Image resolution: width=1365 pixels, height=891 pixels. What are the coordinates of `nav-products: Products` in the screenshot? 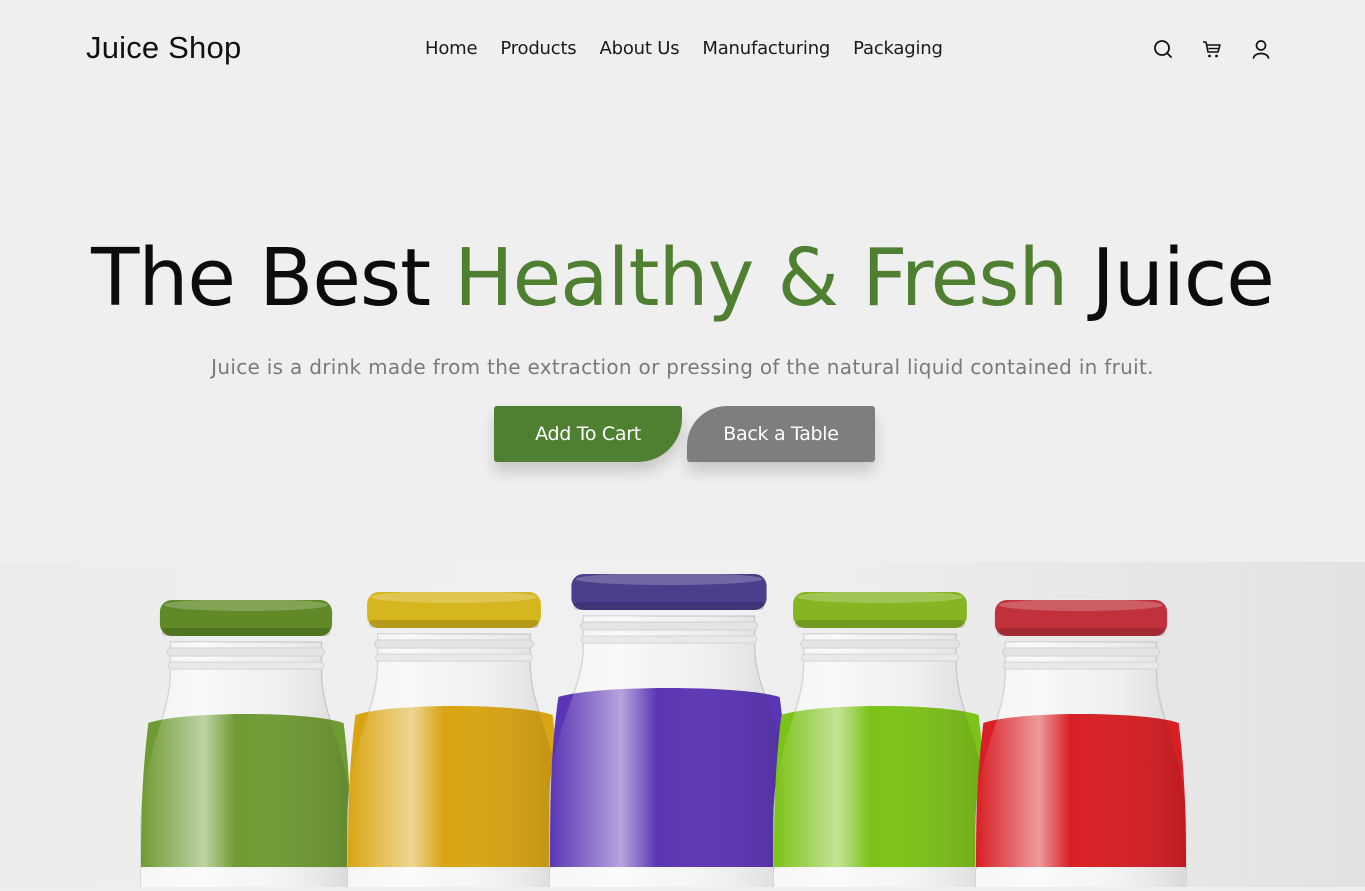 It's located at (538, 48).